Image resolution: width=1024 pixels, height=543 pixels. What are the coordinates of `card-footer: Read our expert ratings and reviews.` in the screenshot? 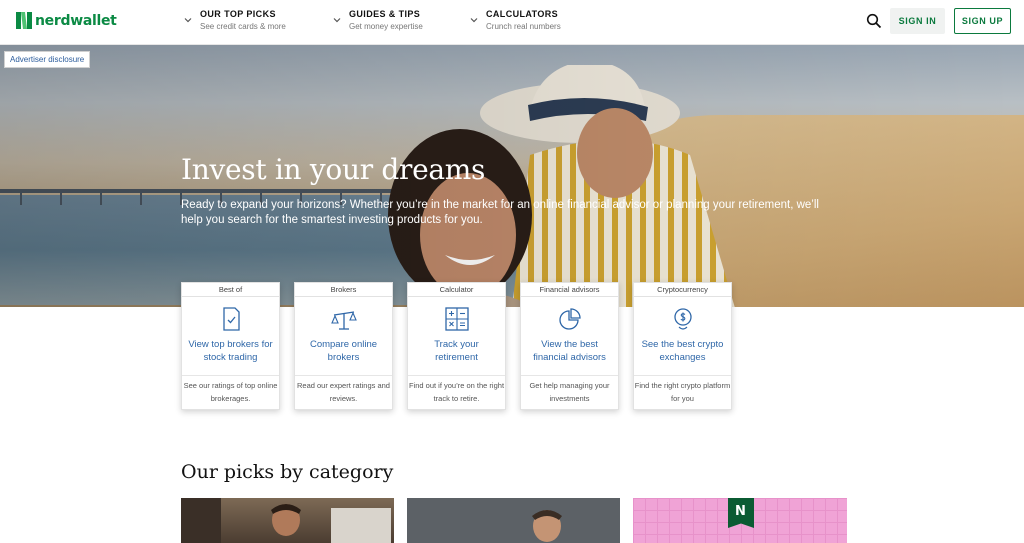 It's located at (343, 392).